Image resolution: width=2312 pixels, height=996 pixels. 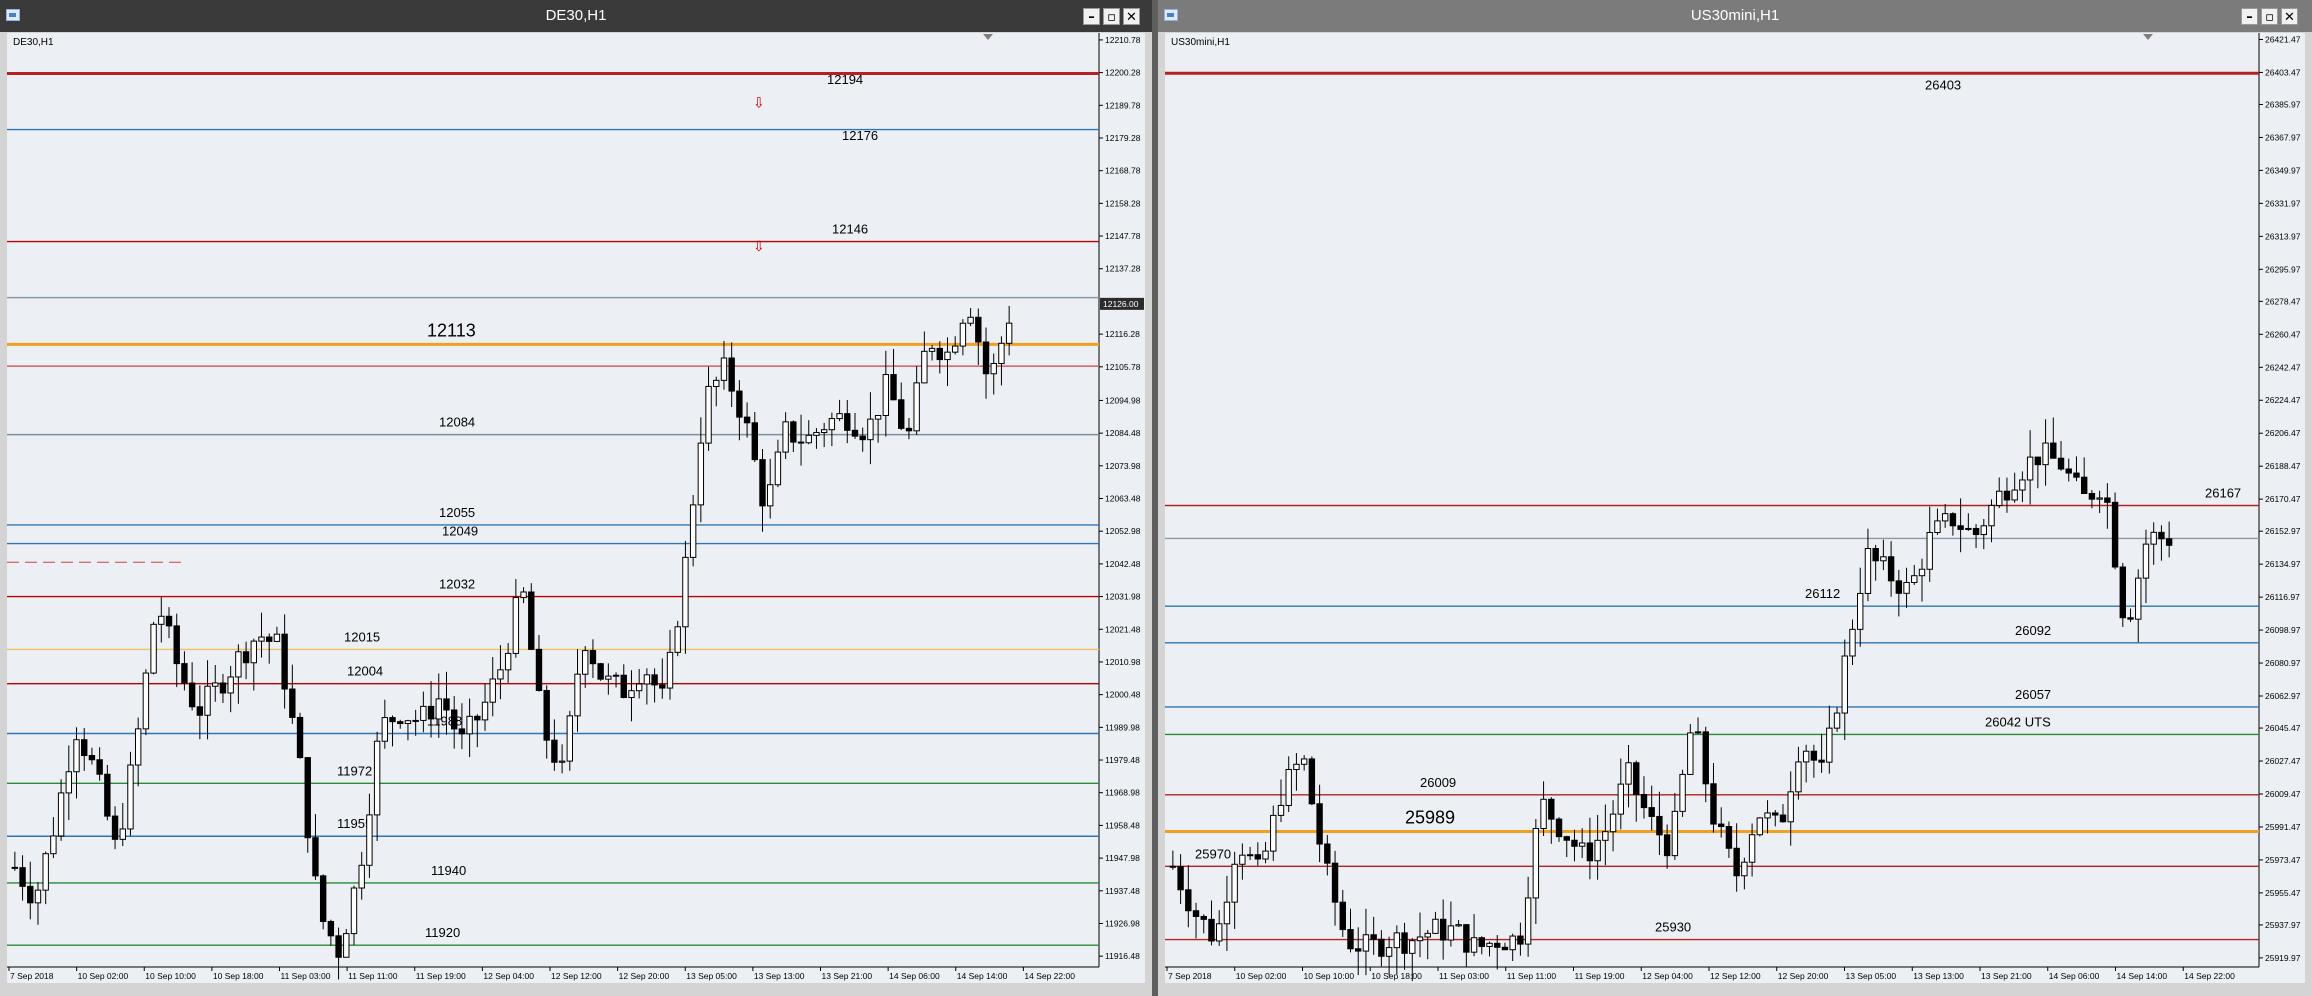 What do you see at coordinates (1803, 976) in the screenshot?
I see `time-tick-label: 12 Sep 20:00` at bounding box center [1803, 976].